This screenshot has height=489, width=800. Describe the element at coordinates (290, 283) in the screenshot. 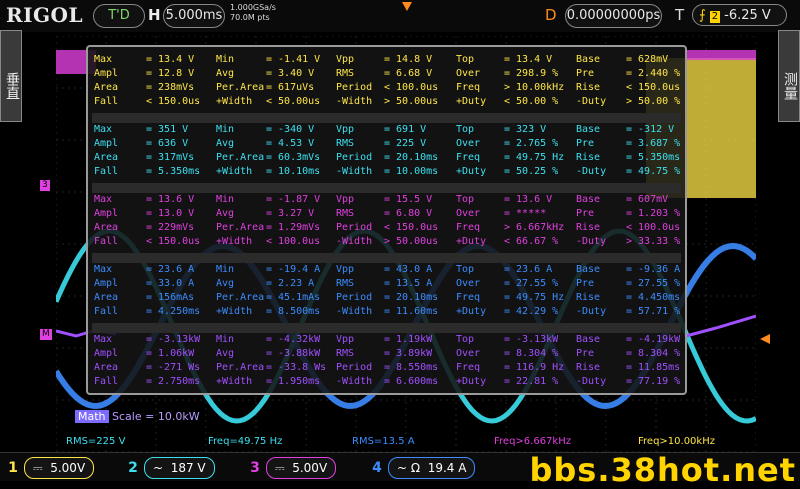

I see `measurement-value: = 2.23 A` at that location.